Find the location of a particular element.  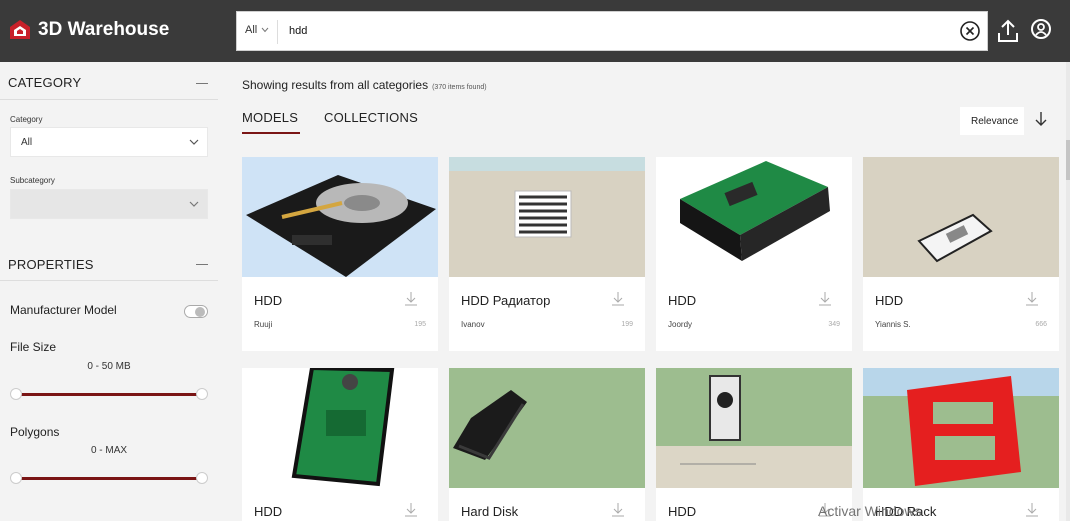

model-author: Joordy is located at coordinates (680, 324).